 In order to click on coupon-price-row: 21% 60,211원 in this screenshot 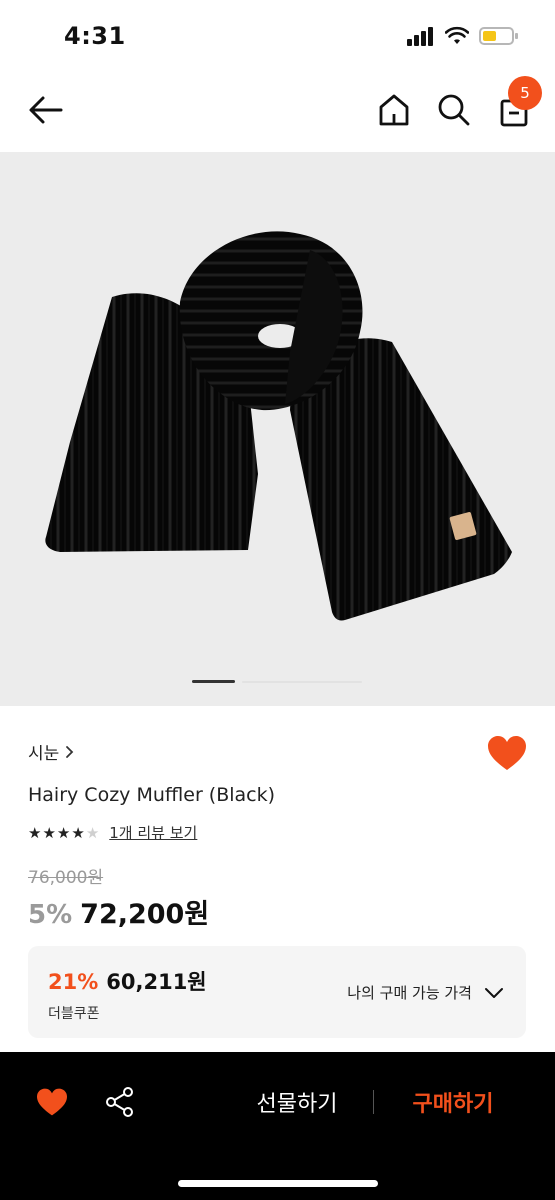, I will do `click(127, 981)`.